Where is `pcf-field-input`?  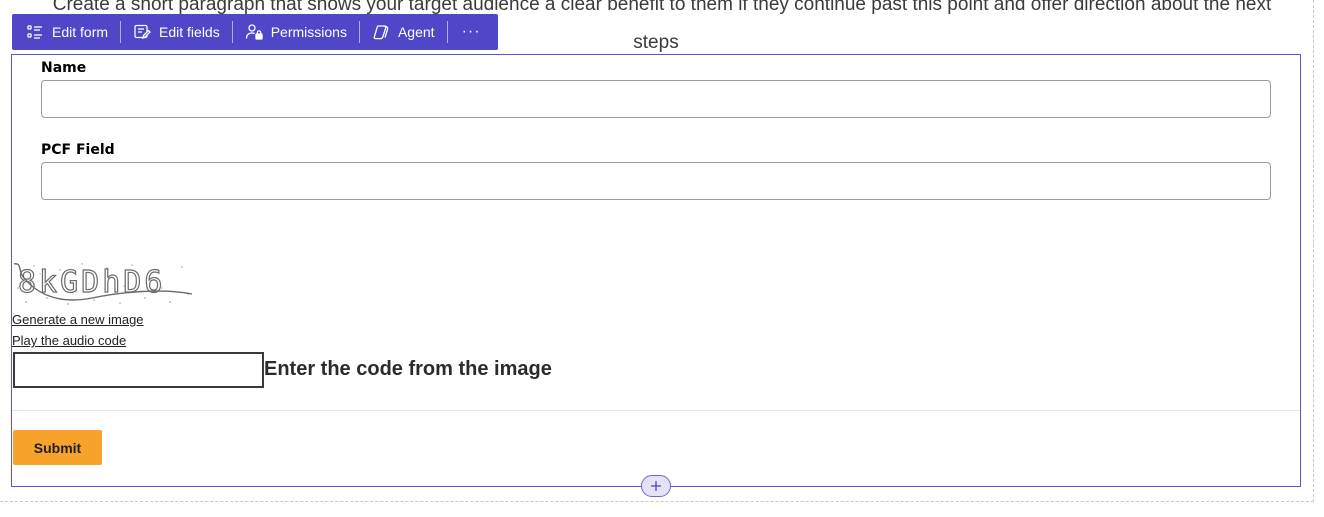 pcf-field-input is located at coordinates (656, 181).